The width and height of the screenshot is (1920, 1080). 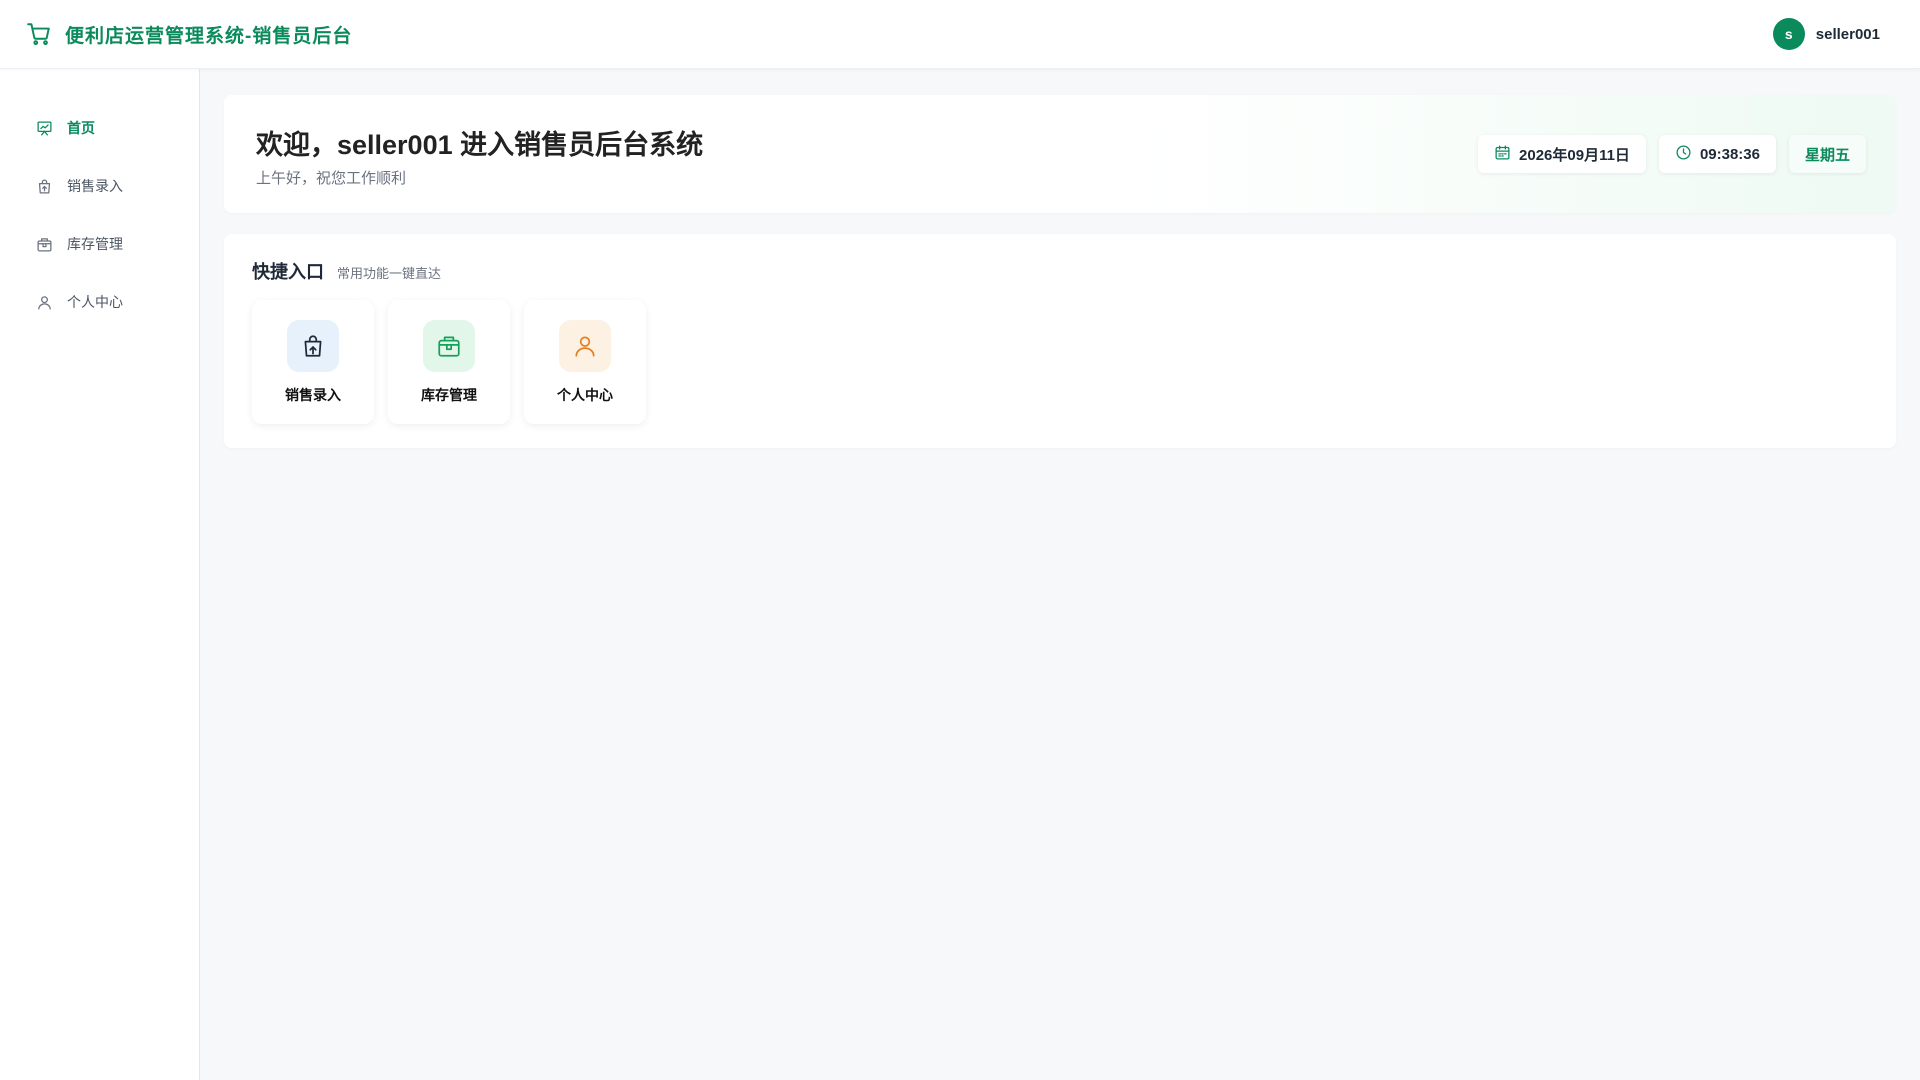 I want to click on time-pill: 09:38:36, so click(x=1717, y=154).